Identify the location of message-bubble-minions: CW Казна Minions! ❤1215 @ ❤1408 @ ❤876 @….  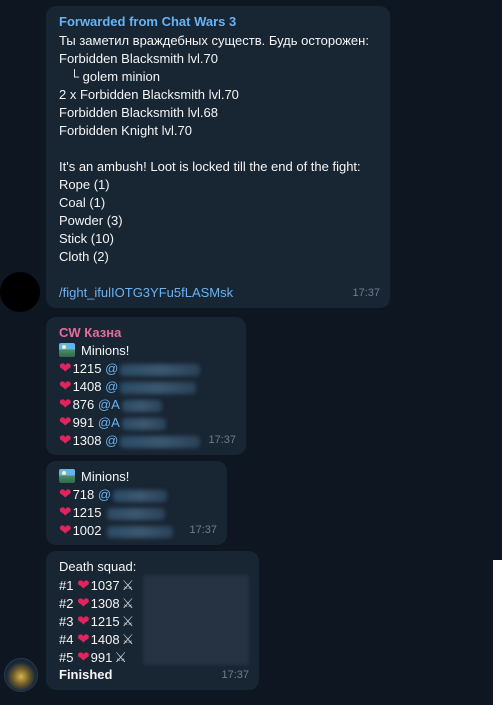
(146, 386).